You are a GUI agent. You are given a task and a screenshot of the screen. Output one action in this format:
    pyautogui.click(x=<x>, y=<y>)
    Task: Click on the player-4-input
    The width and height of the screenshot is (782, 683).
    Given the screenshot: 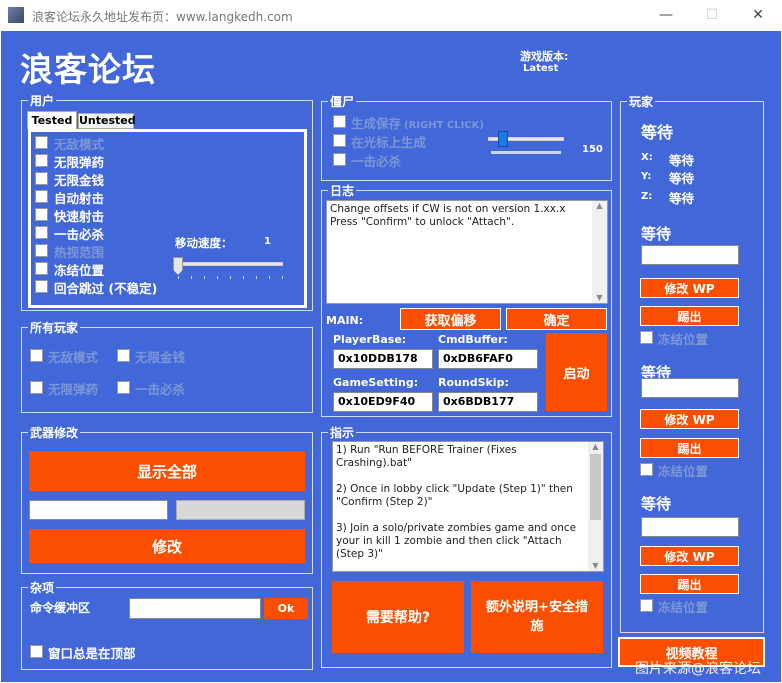 What is the action you would take?
    pyautogui.click(x=690, y=527)
    